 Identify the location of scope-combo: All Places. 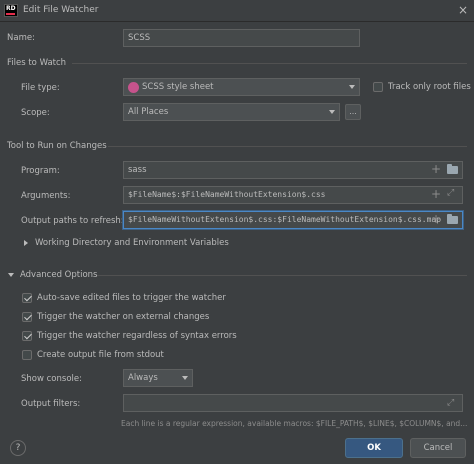
(231, 112).